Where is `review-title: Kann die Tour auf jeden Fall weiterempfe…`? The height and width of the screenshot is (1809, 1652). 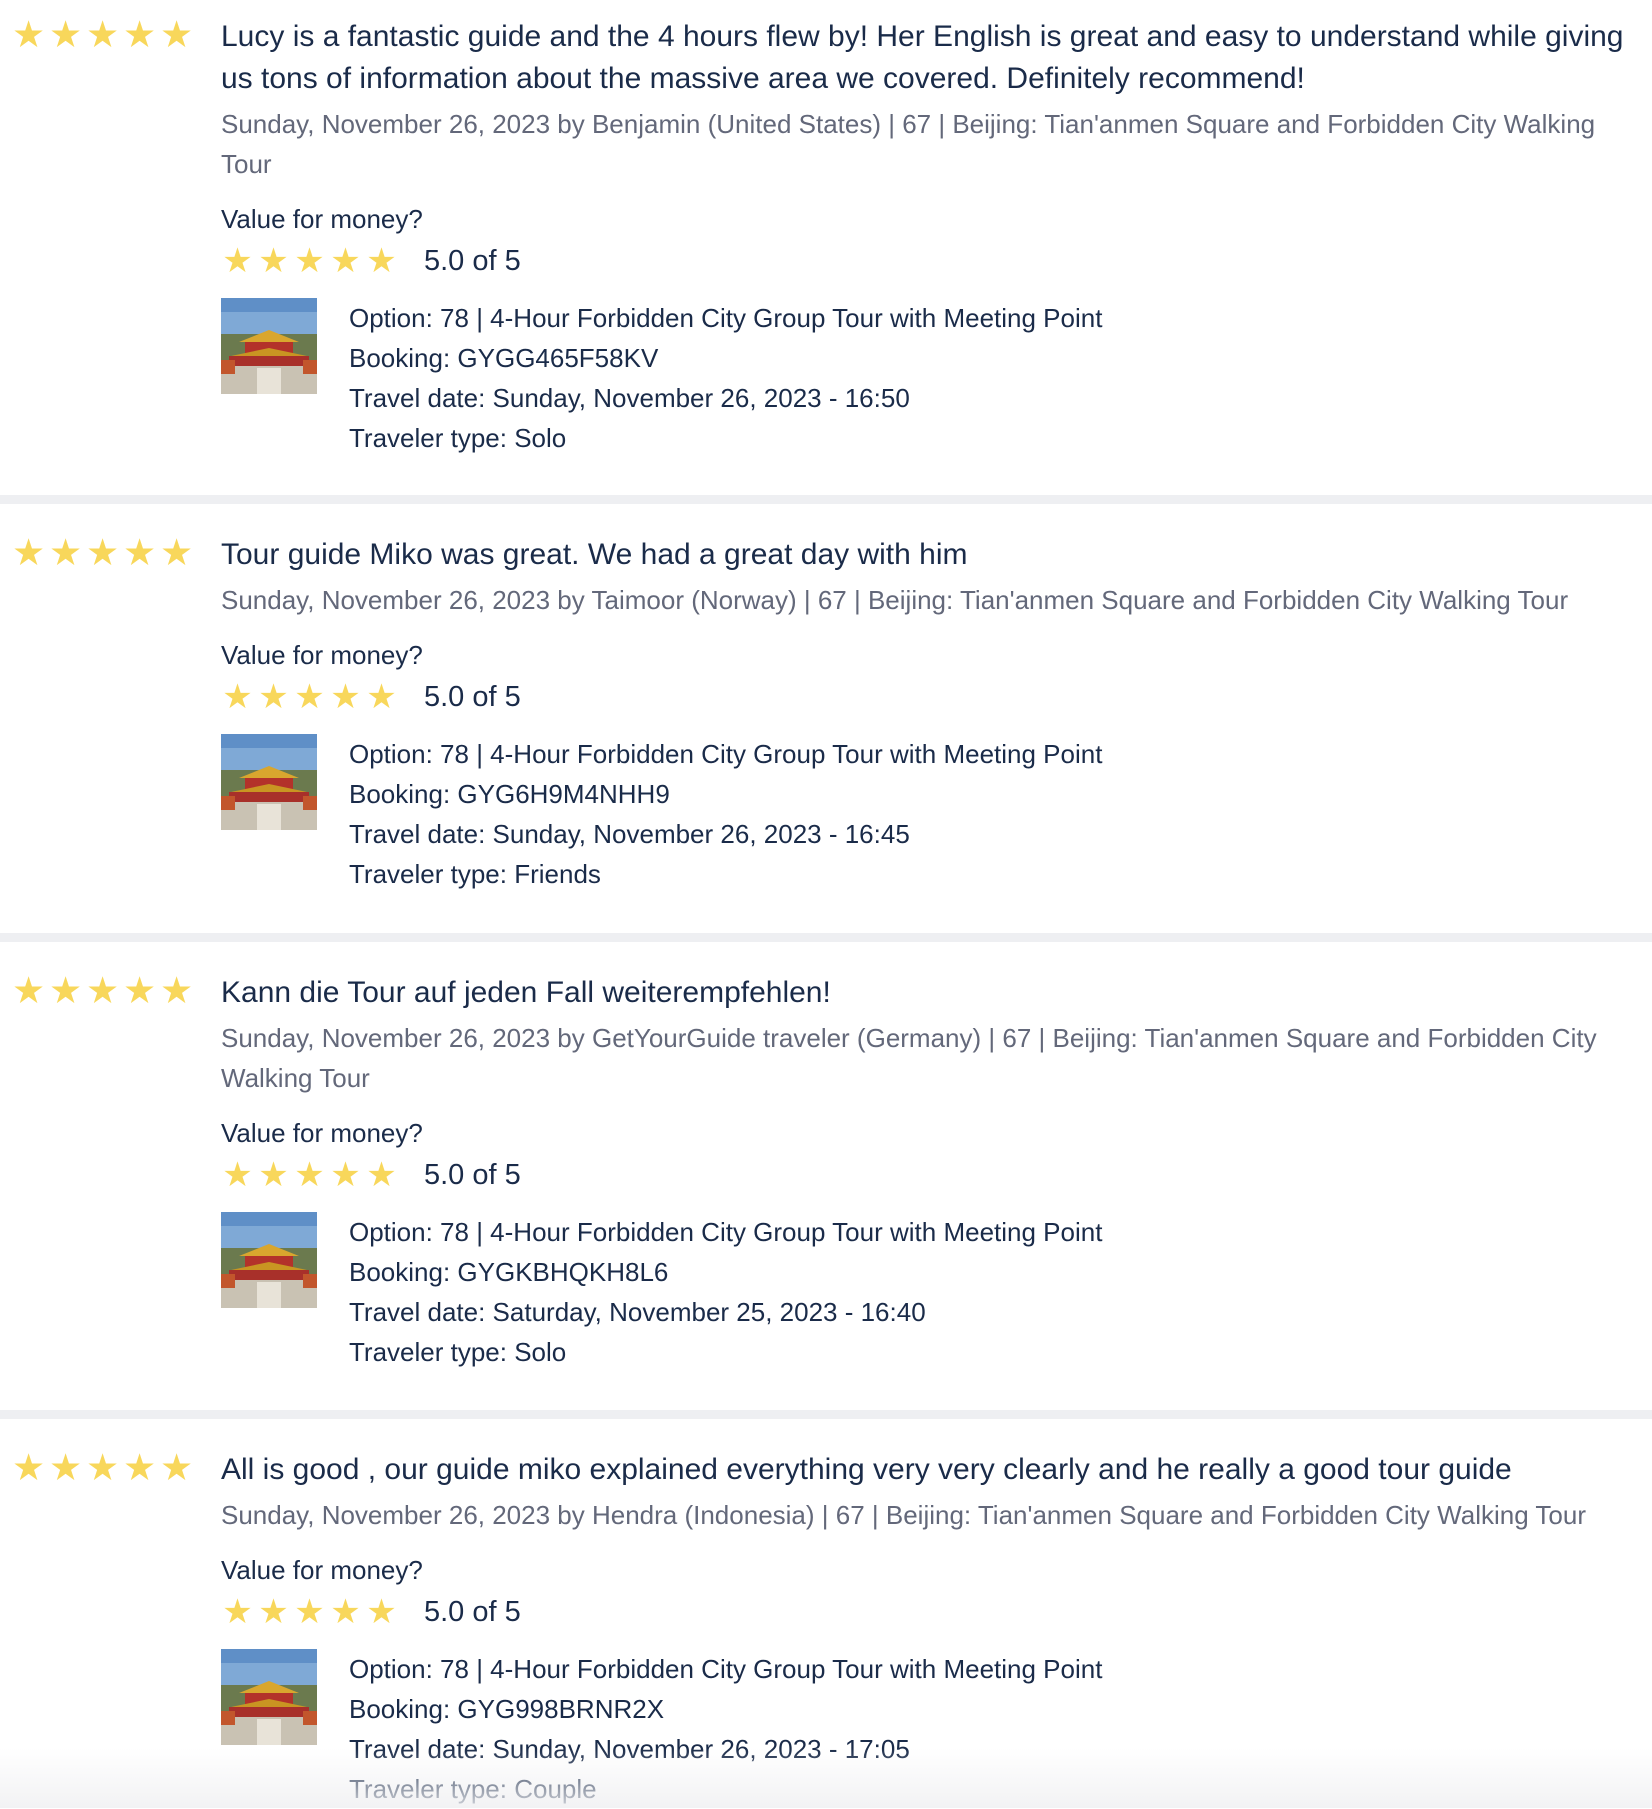 review-title: Kann die Tour auf jeden Fall weiterempfe… is located at coordinates (526, 992).